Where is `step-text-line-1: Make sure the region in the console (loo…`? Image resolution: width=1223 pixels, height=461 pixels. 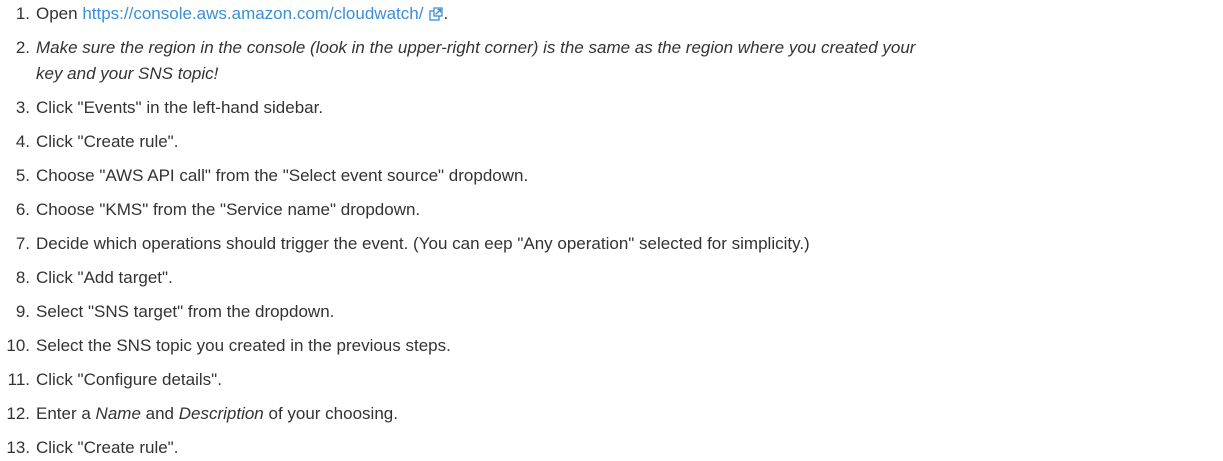
step-text-line-1: Make sure the region in the console (loo… is located at coordinates (476, 47).